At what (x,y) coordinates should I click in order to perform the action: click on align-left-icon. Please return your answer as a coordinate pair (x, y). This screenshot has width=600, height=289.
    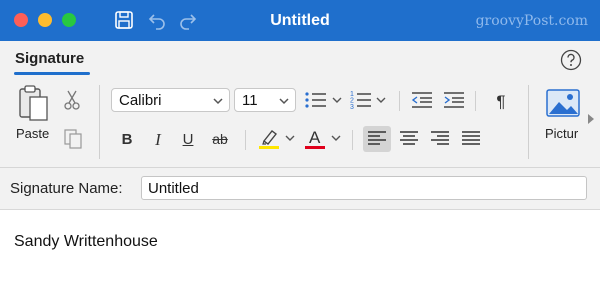
    Looking at the image, I should click on (377, 139).